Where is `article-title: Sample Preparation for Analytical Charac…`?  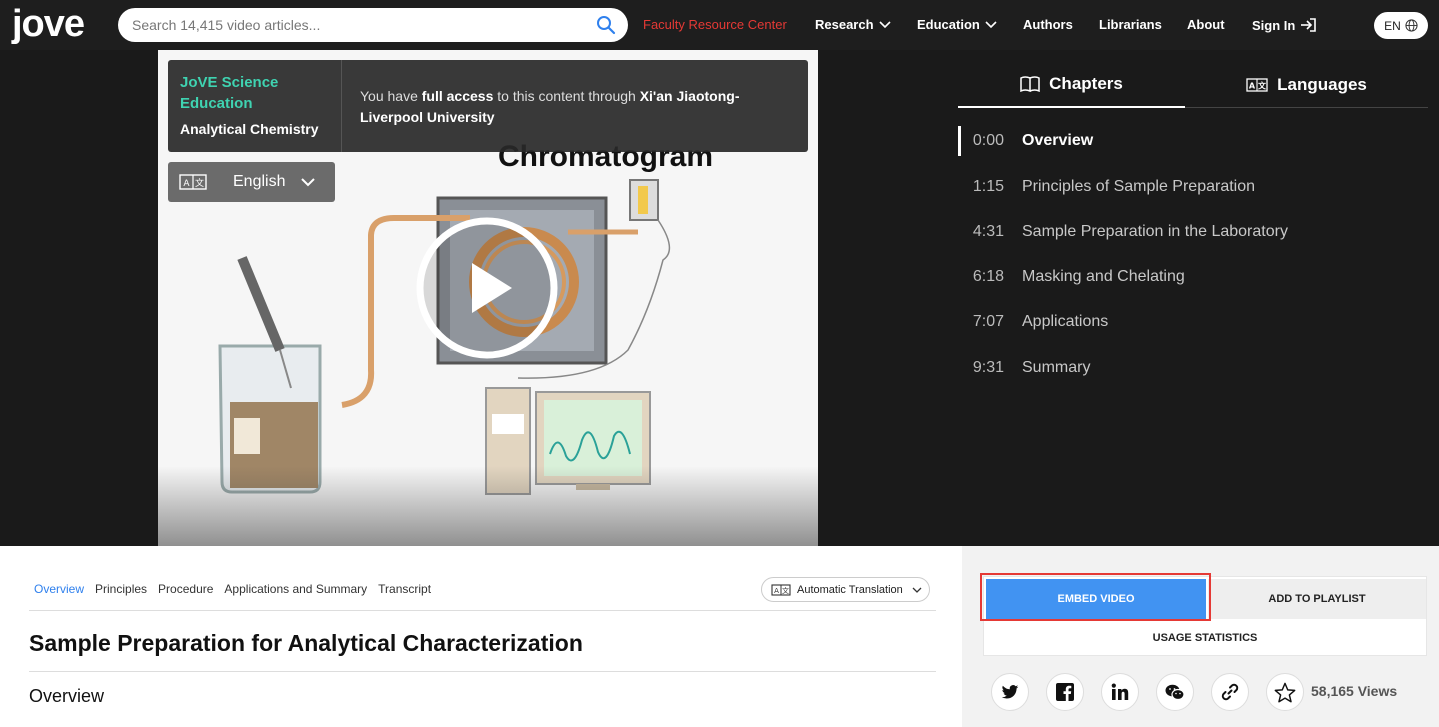 article-title: Sample Preparation for Analytical Charac… is located at coordinates (306, 643).